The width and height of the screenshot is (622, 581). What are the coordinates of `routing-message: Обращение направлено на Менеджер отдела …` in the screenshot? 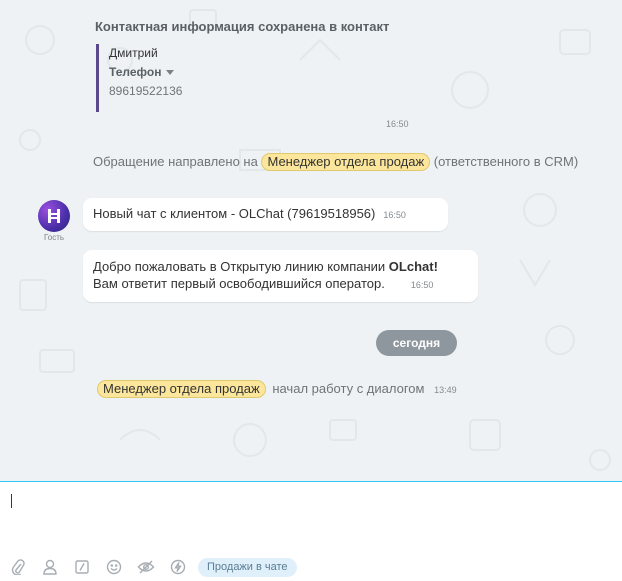 It's located at (335, 162).